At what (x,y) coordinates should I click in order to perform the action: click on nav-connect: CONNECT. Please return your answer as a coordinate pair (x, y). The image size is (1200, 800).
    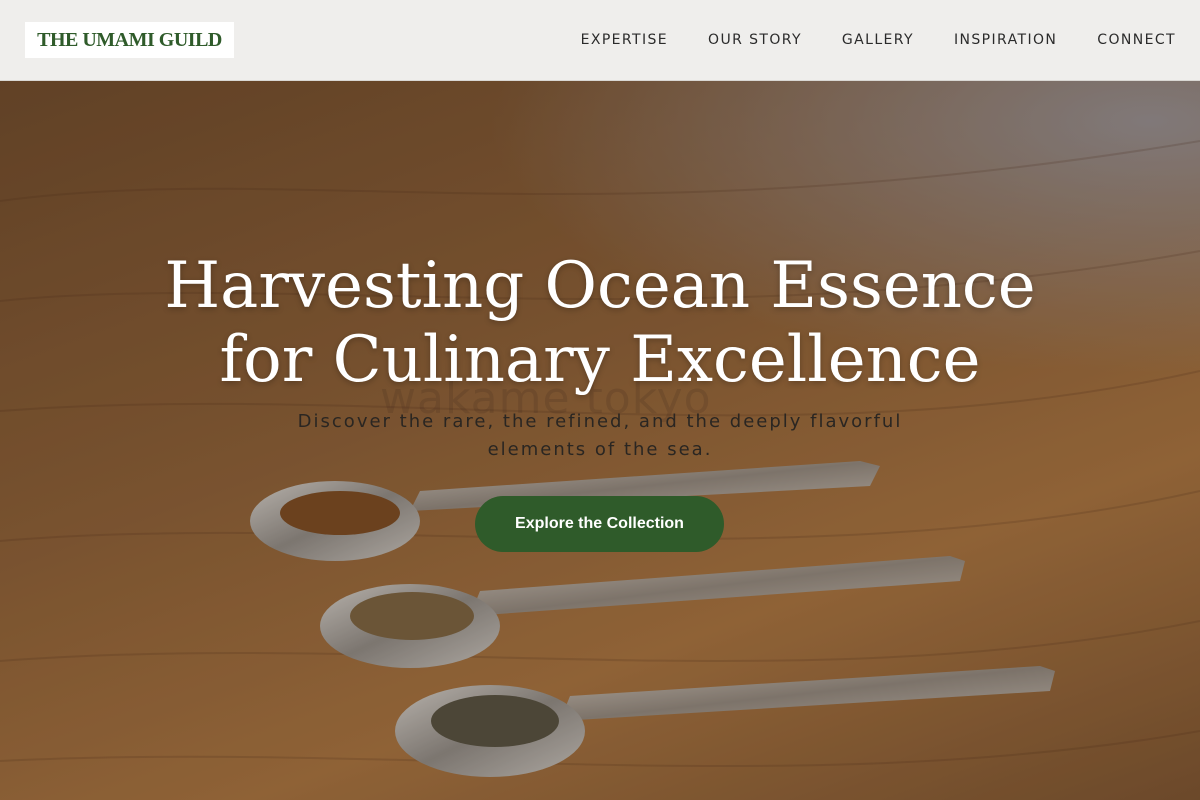
    Looking at the image, I should click on (1136, 40).